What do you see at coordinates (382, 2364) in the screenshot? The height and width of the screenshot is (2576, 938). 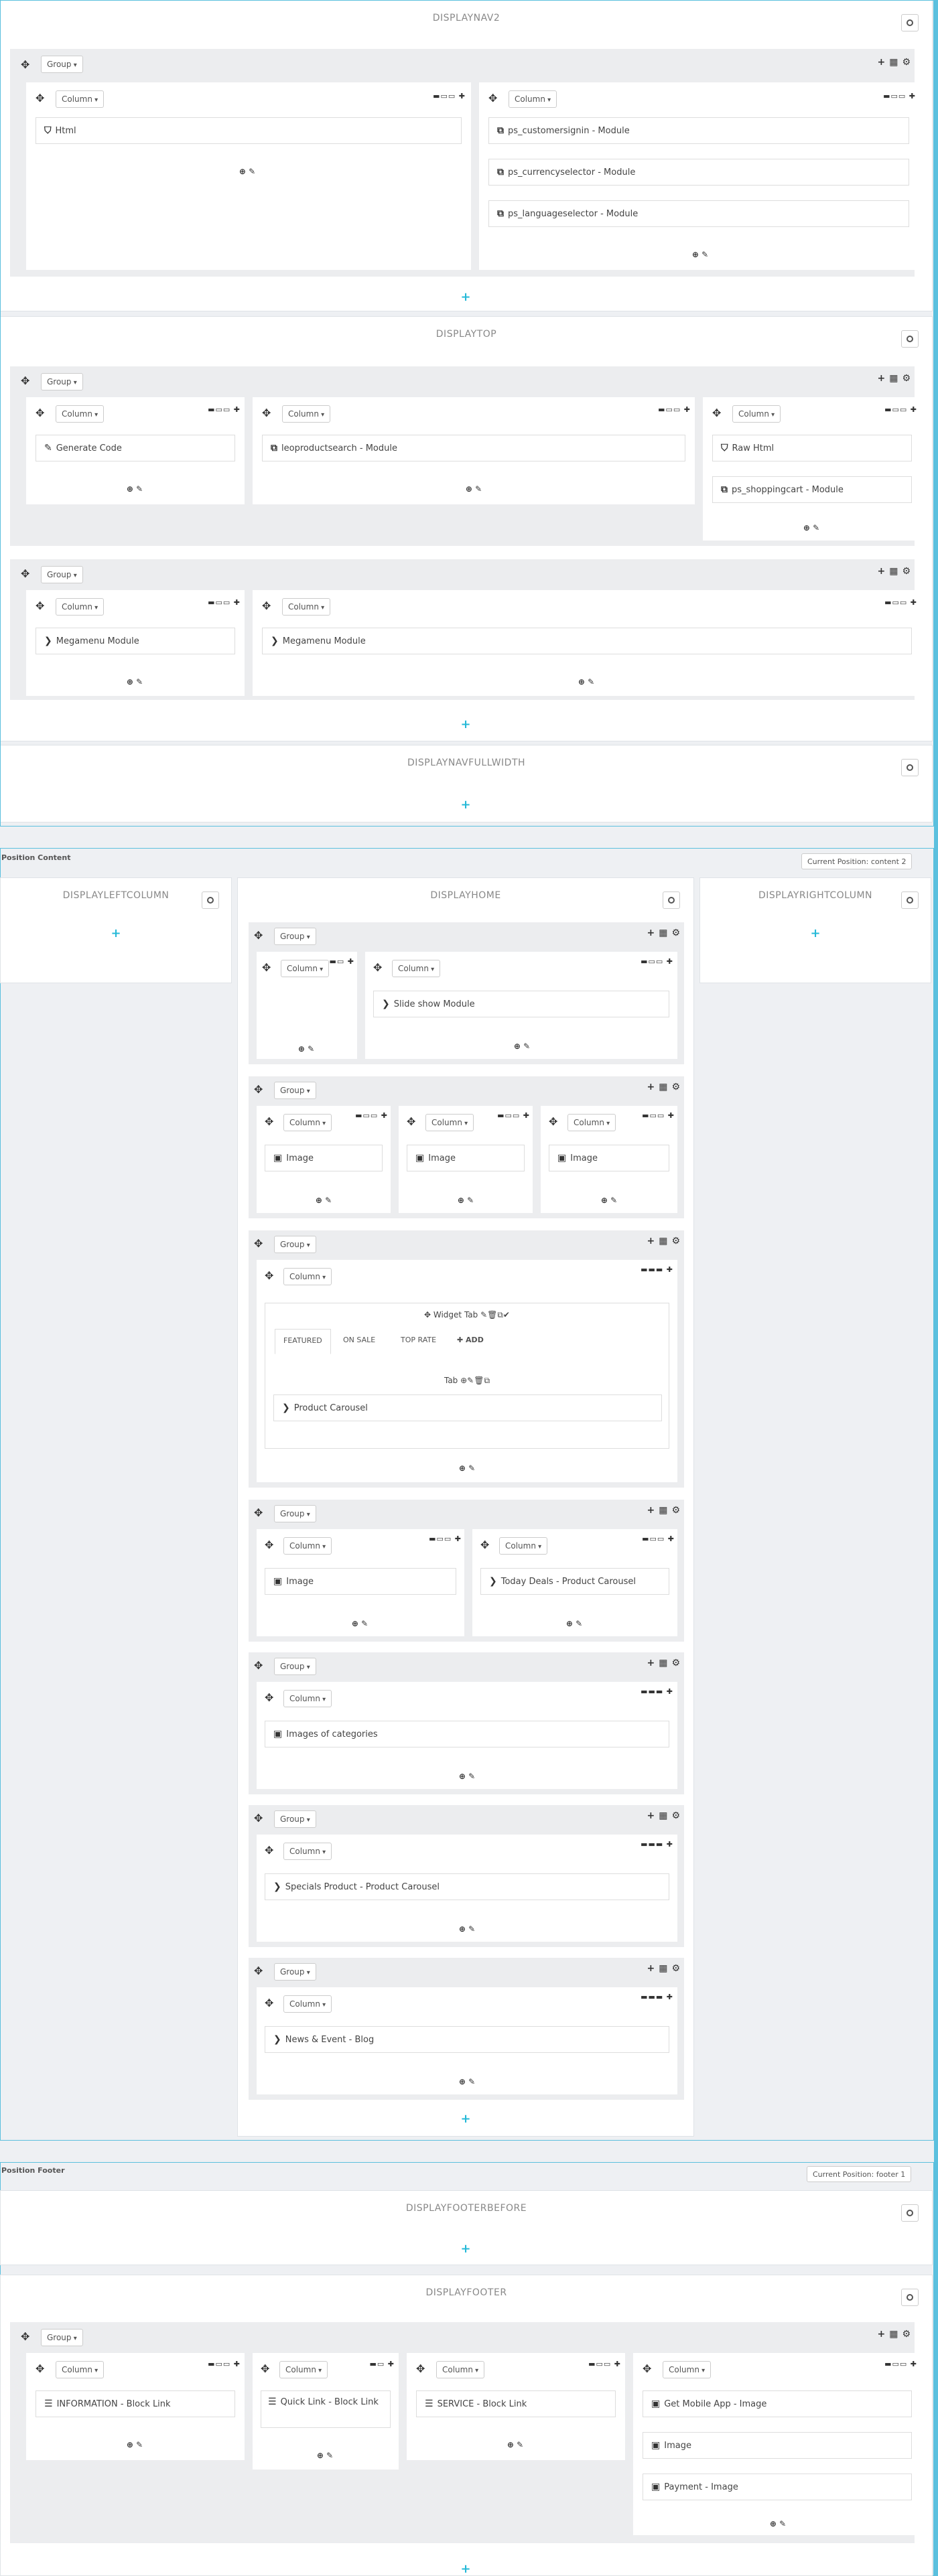 I see `column-width-tools: ▬▭ ✚` at bounding box center [382, 2364].